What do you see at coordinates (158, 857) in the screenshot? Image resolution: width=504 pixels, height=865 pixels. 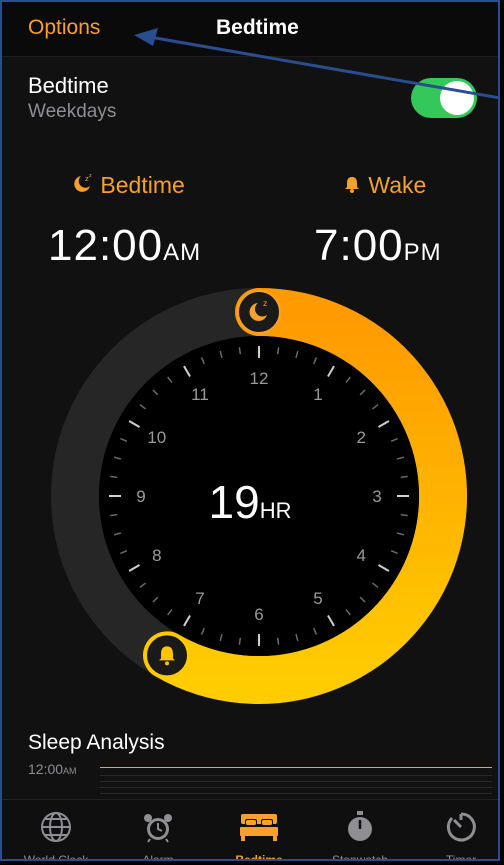 I see `tab-label: Alarm` at bounding box center [158, 857].